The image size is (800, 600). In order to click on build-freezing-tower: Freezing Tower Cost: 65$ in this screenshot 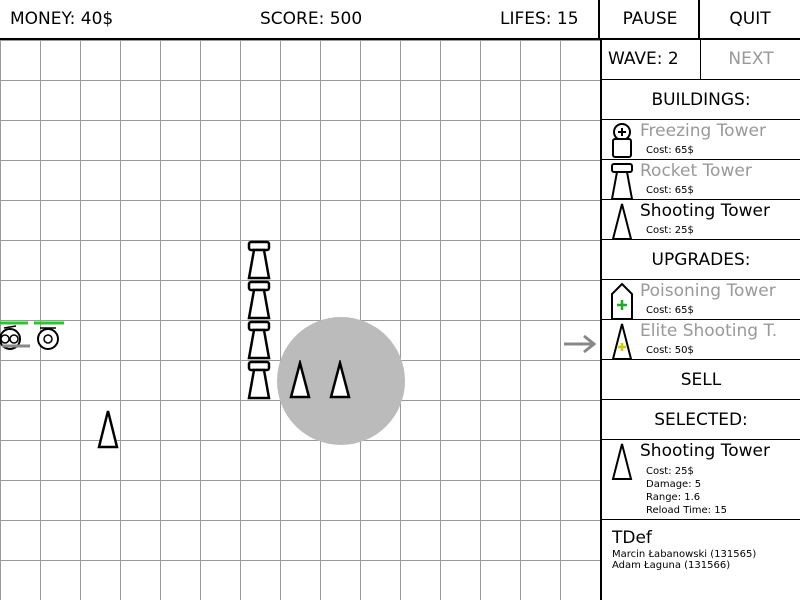, I will do `click(701, 140)`.